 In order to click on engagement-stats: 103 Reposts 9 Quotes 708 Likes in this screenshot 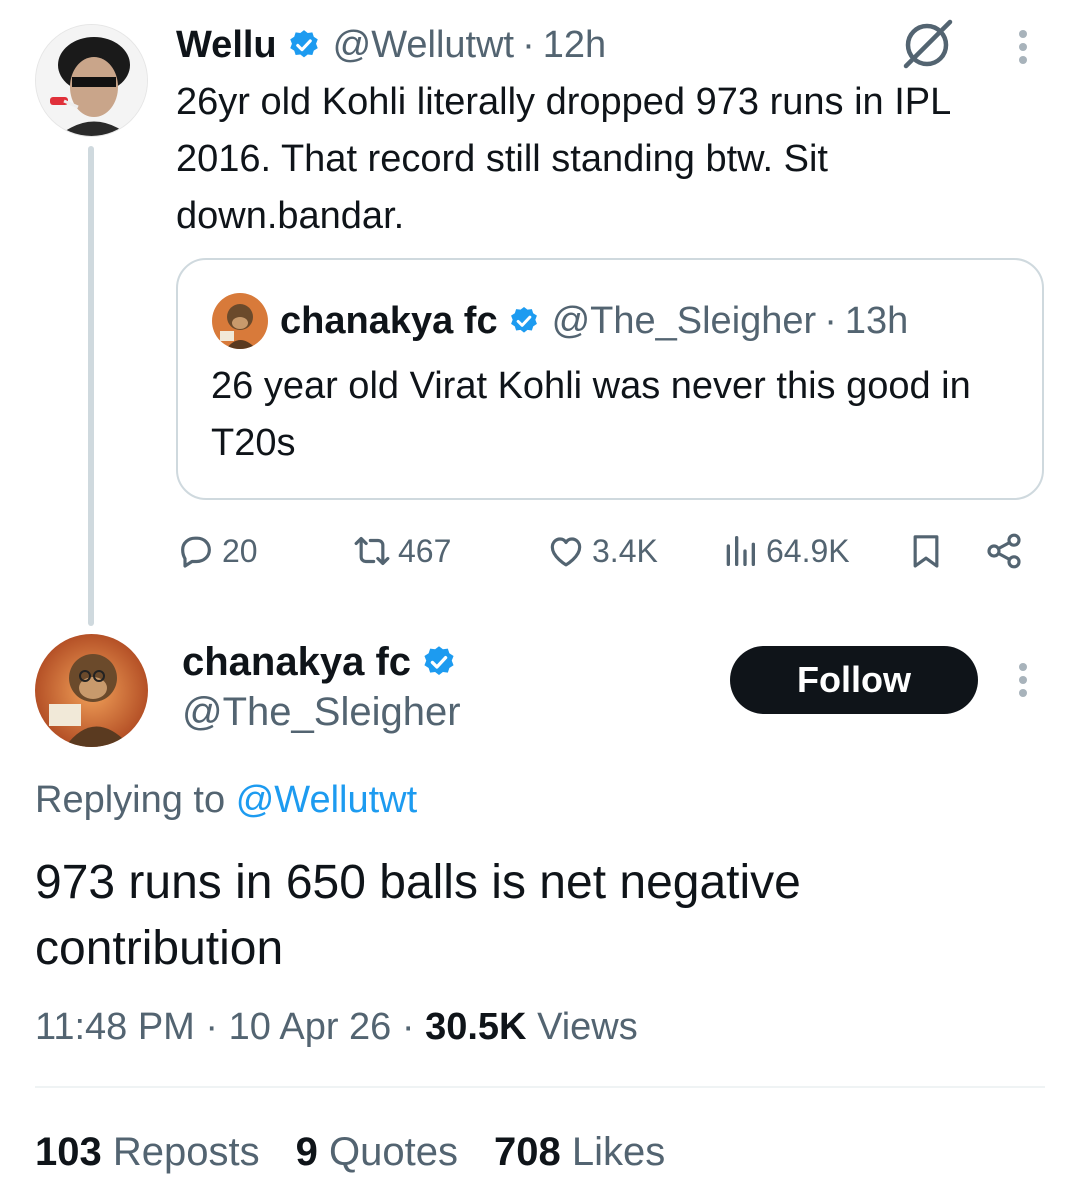, I will do `click(350, 1152)`.